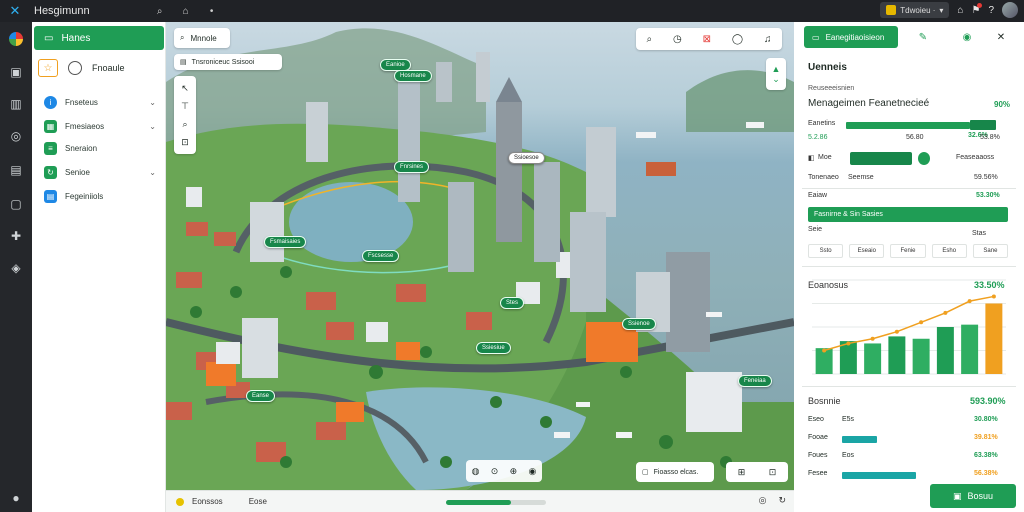  I want to click on panel-header-button: ▭ Eanegitiaoisieon, so click(851, 37).